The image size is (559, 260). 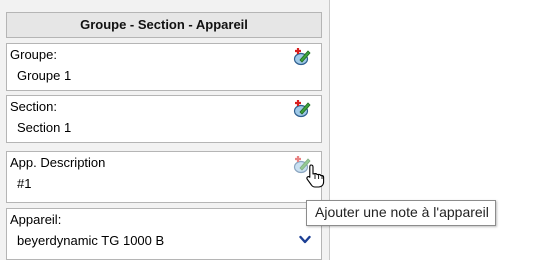 I want to click on field-appareil-label: Appareil:, so click(x=36, y=219).